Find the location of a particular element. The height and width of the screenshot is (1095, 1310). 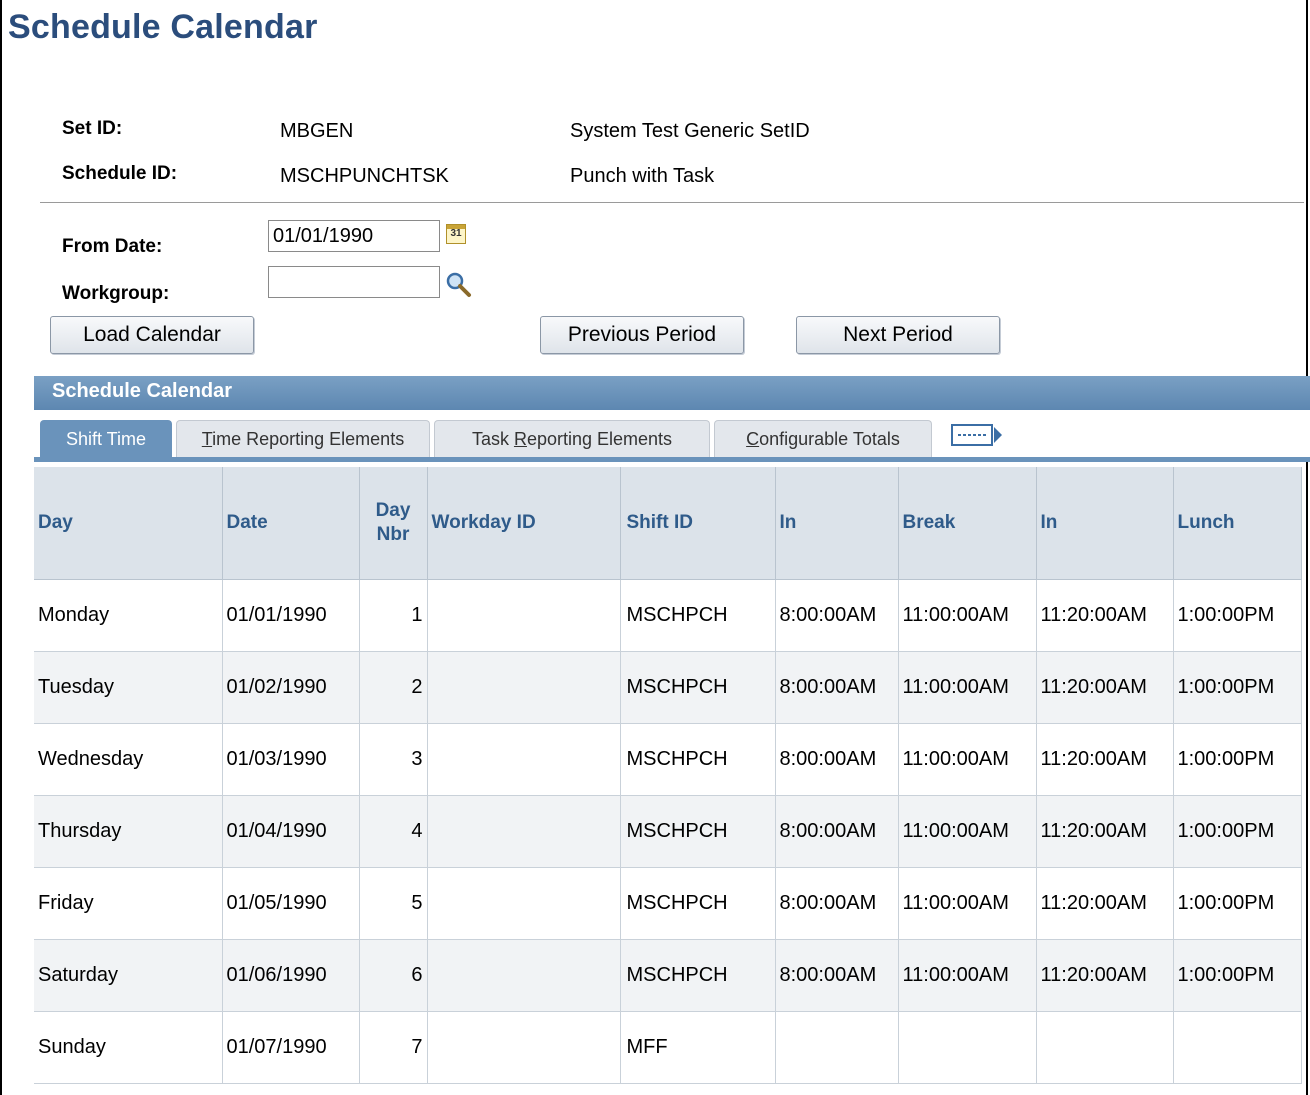

tab-configurable-totals: Configurable Totals is located at coordinates (823, 438).